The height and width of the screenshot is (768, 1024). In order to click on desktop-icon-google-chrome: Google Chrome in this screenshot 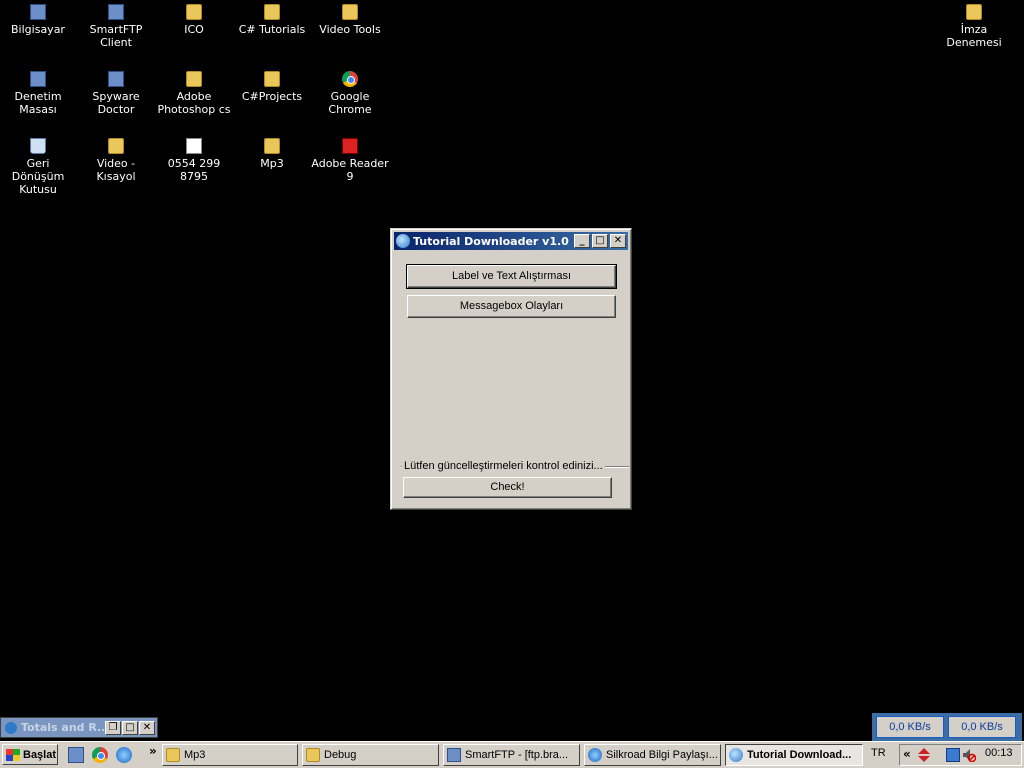, I will do `click(350, 92)`.